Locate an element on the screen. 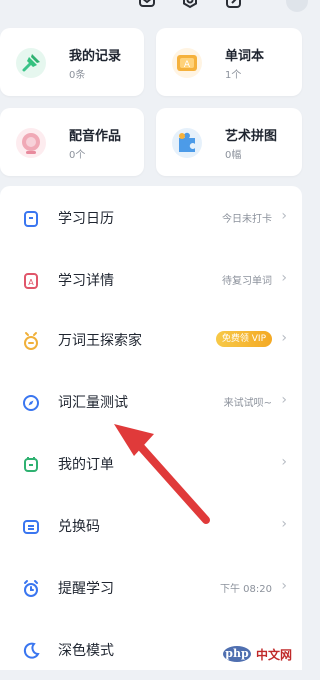 This screenshot has height=680, width=320. card-word-book: A 单词本 1个 is located at coordinates (229, 62).